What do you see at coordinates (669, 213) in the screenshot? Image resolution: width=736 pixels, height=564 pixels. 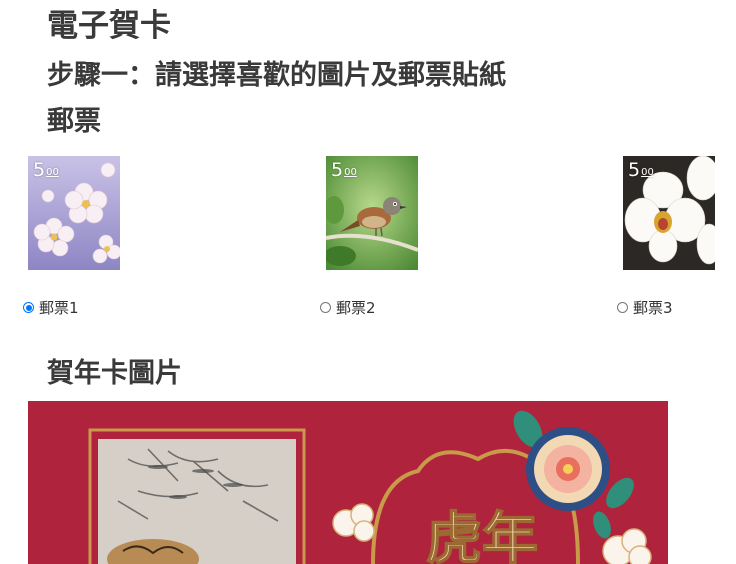 I see `stamp-image-orchid: 500` at bounding box center [669, 213].